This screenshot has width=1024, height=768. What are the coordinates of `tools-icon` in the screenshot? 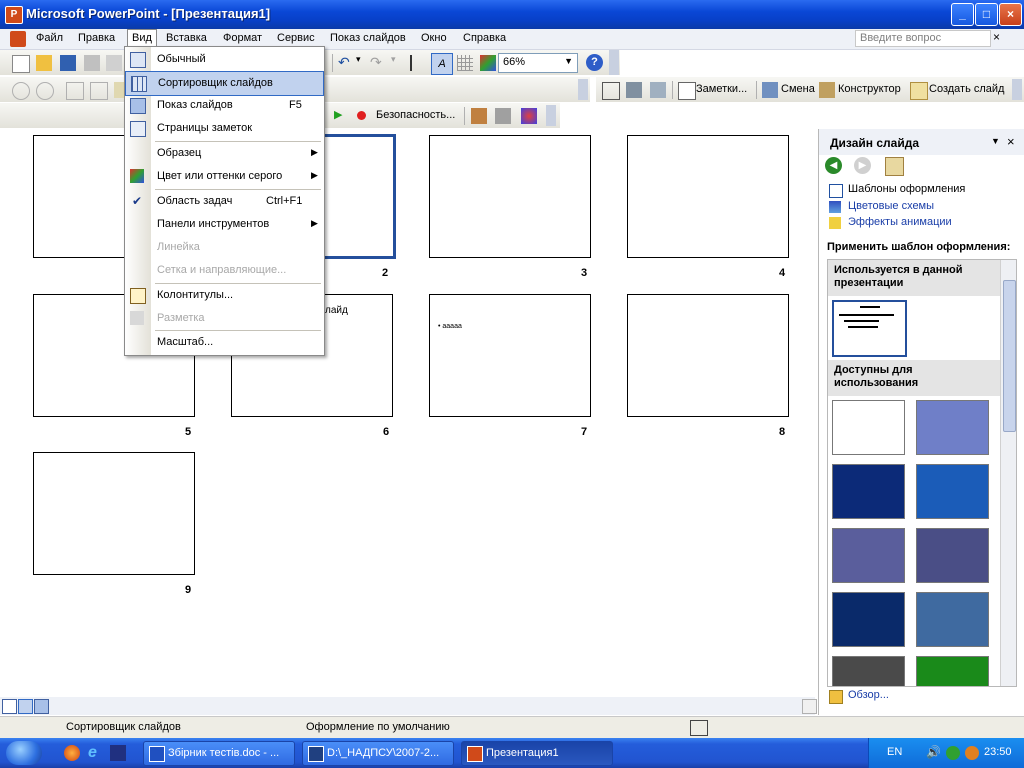 It's located at (503, 116).